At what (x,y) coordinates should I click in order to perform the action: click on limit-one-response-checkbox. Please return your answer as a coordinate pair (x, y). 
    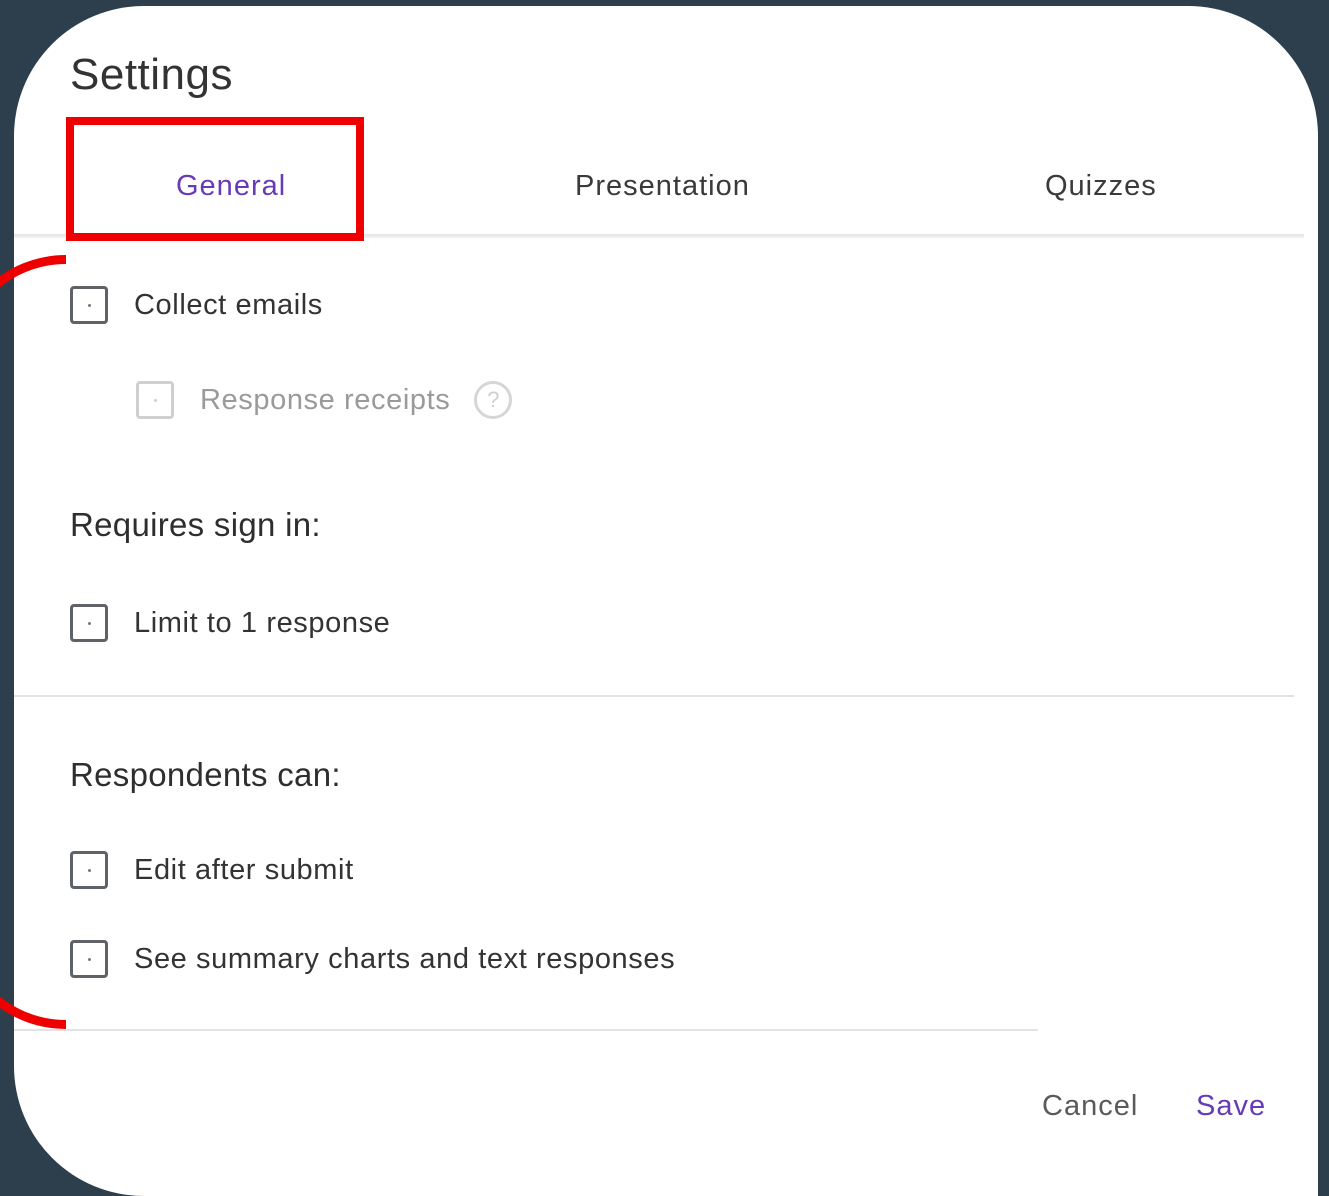
    Looking at the image, I should click on (89, 623).